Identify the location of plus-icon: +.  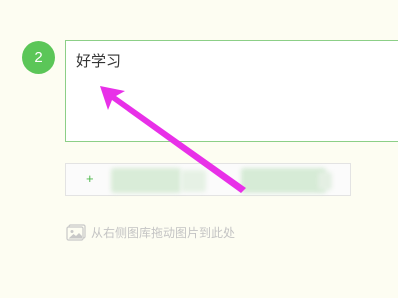
(90, 178).